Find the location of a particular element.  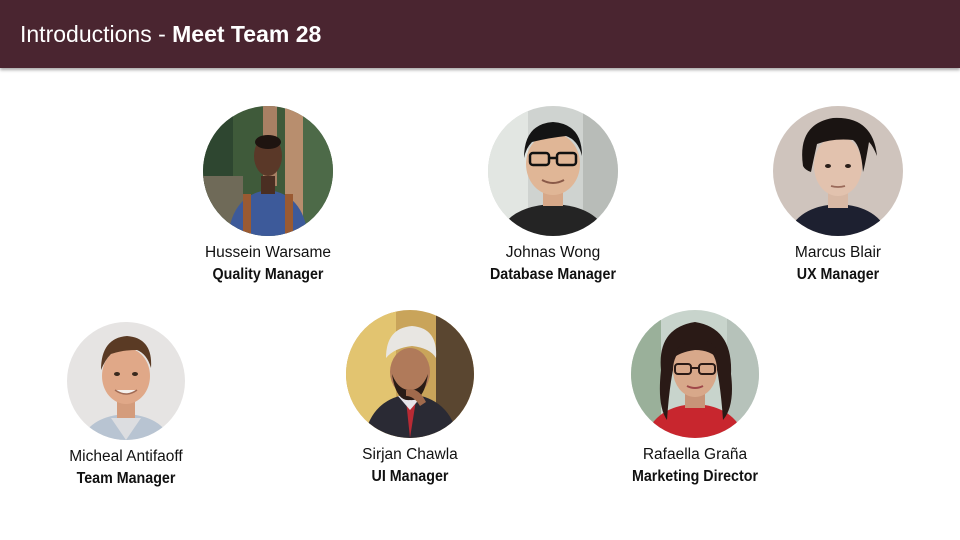

team-member-card: Rafaella Graña Marketing Director is located at coordinates (695, 399).